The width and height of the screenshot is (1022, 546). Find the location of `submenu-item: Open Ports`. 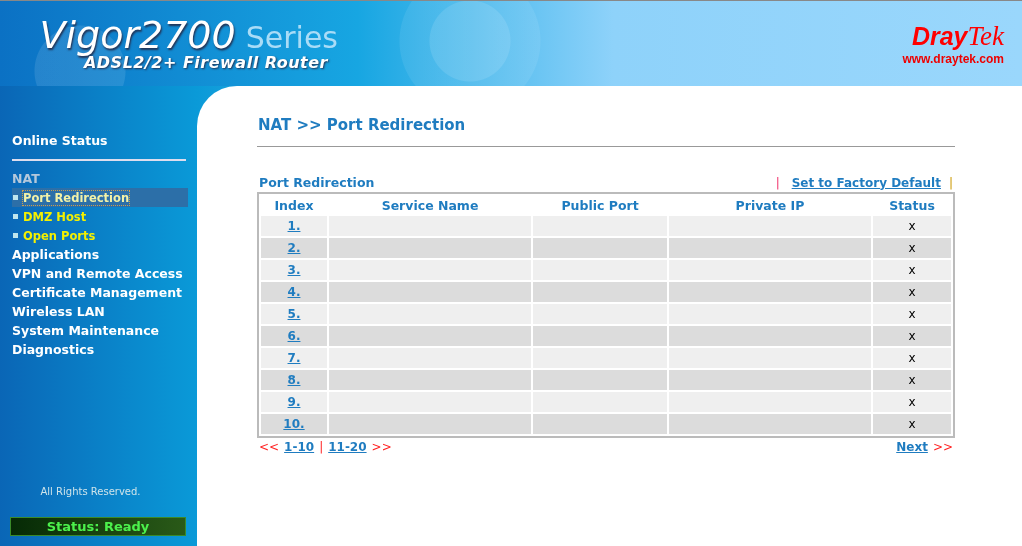

submenu-item: Open Ports is located at coordinates (100, 235).